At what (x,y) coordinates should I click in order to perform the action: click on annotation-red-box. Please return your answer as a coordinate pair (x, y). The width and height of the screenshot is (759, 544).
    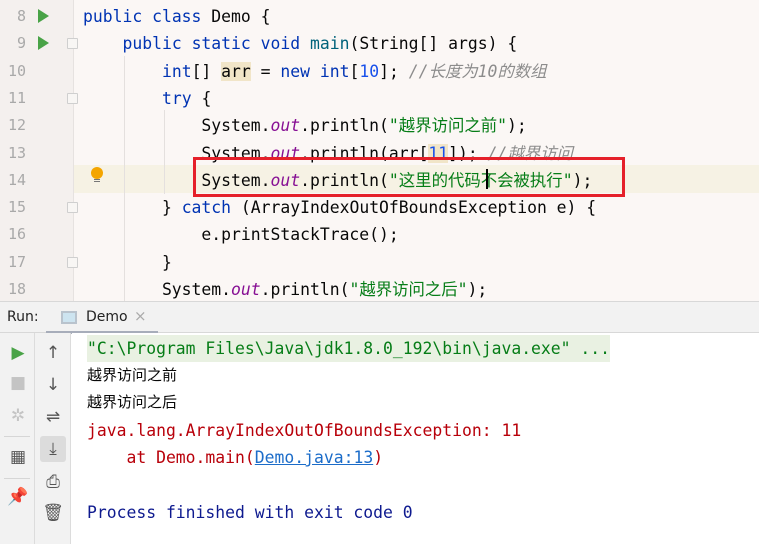
    Looking at the image, I should click on (409, 177).